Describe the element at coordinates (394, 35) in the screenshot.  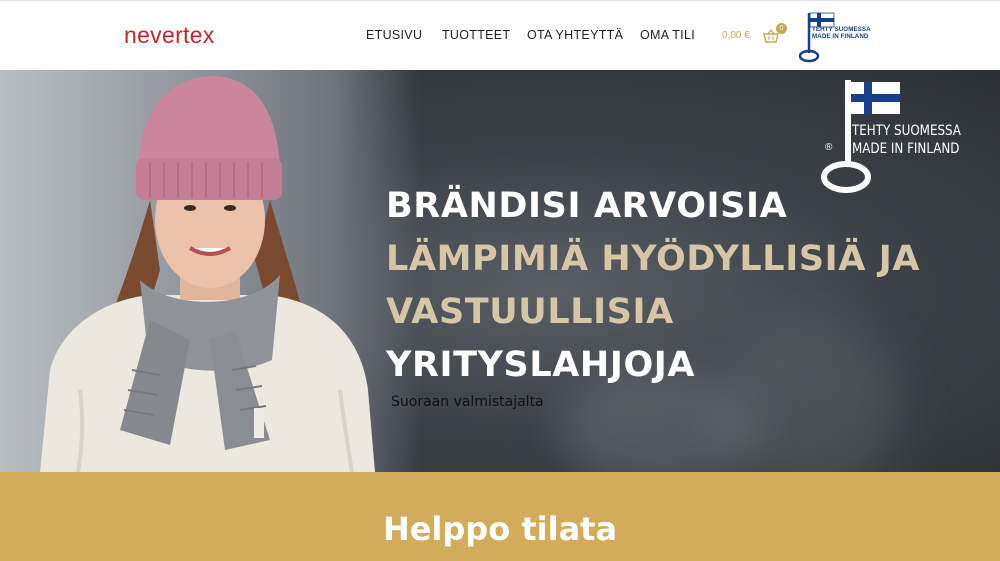
I see `nav-item-etusivu: ETUSIVU` at that location.